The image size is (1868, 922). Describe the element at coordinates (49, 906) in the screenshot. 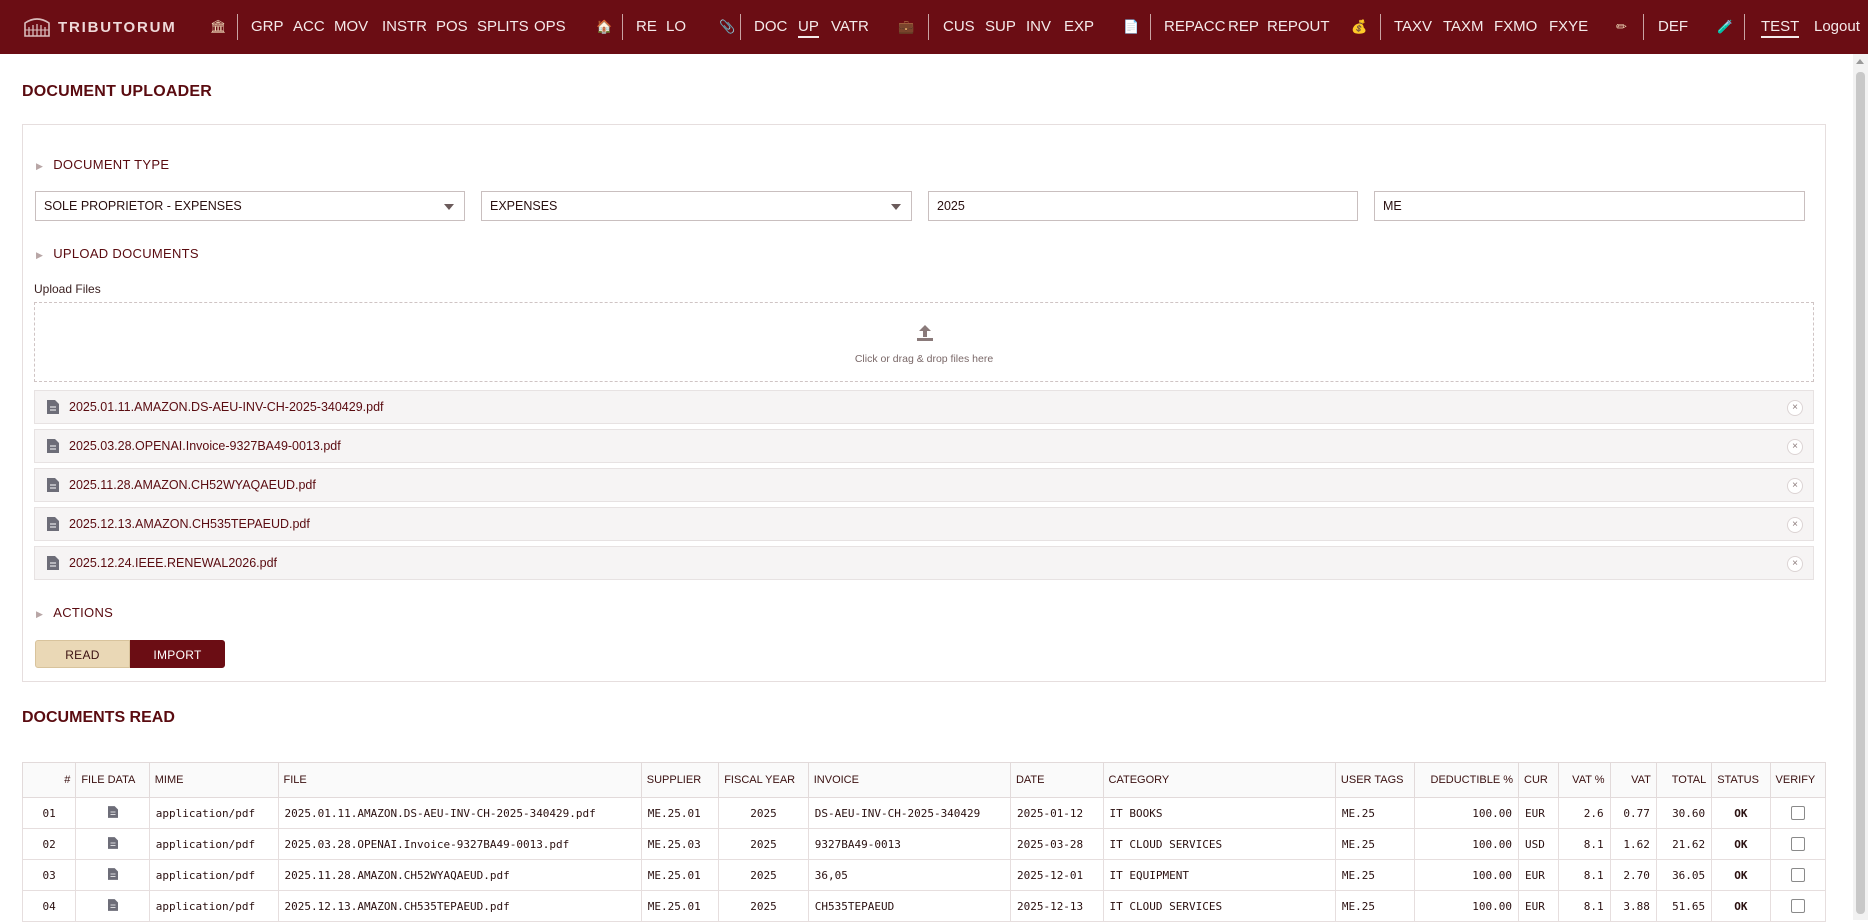

I see `row-number: 04` at that location.